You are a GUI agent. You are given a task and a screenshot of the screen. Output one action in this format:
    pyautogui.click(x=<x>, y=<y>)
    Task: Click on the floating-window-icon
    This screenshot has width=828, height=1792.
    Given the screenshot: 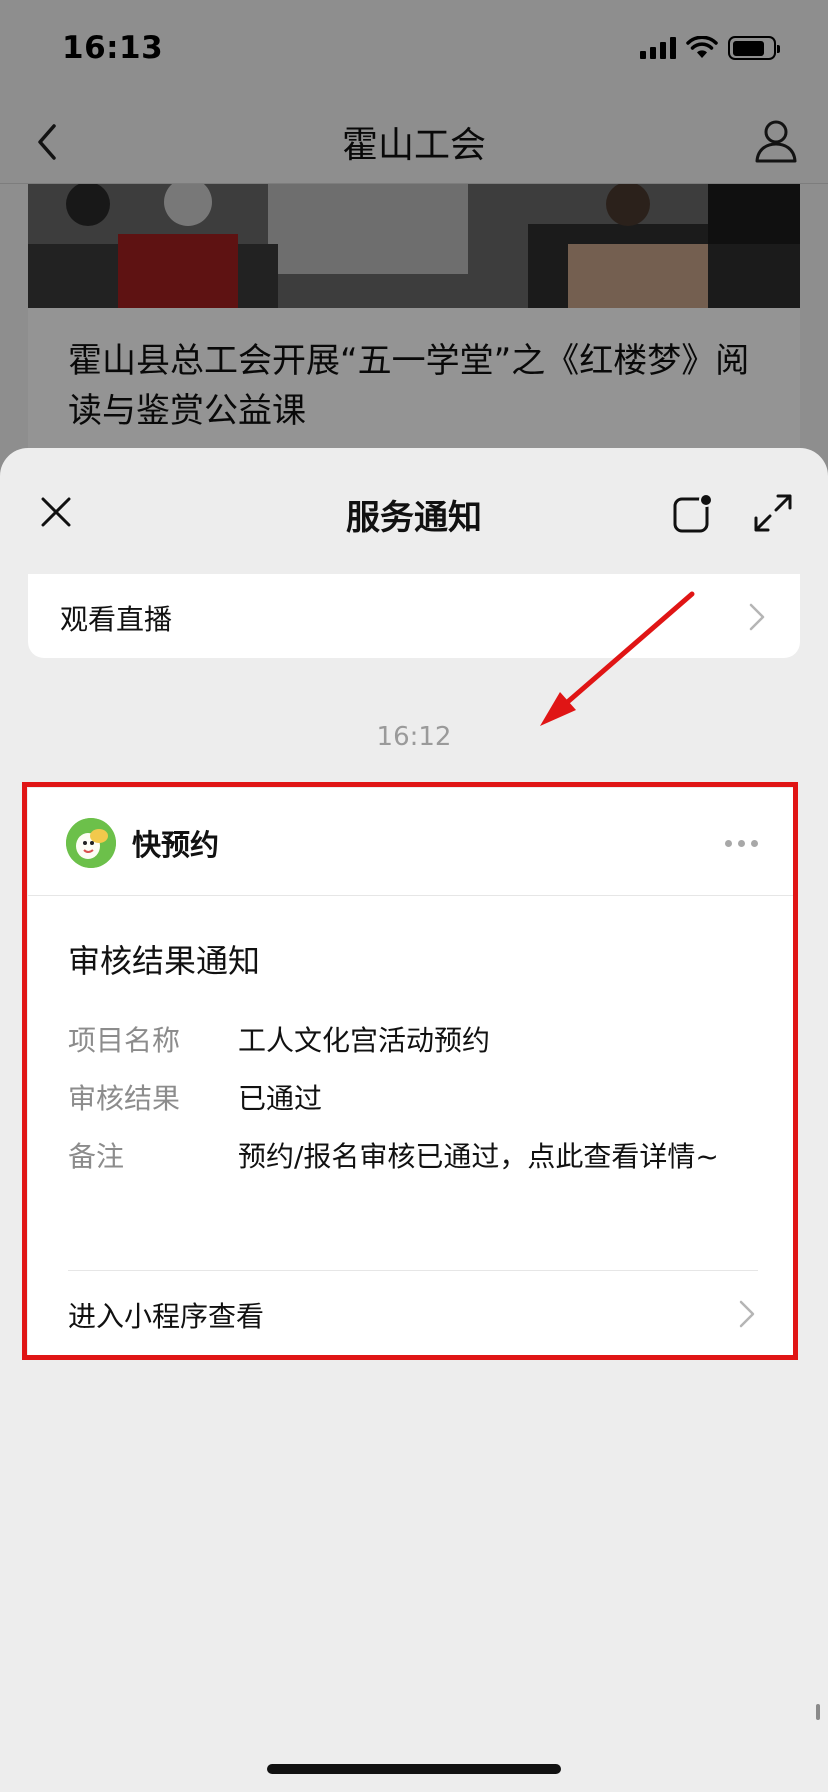 What is the action you would take?
    pyautogui.click(x=693, y=513)
    